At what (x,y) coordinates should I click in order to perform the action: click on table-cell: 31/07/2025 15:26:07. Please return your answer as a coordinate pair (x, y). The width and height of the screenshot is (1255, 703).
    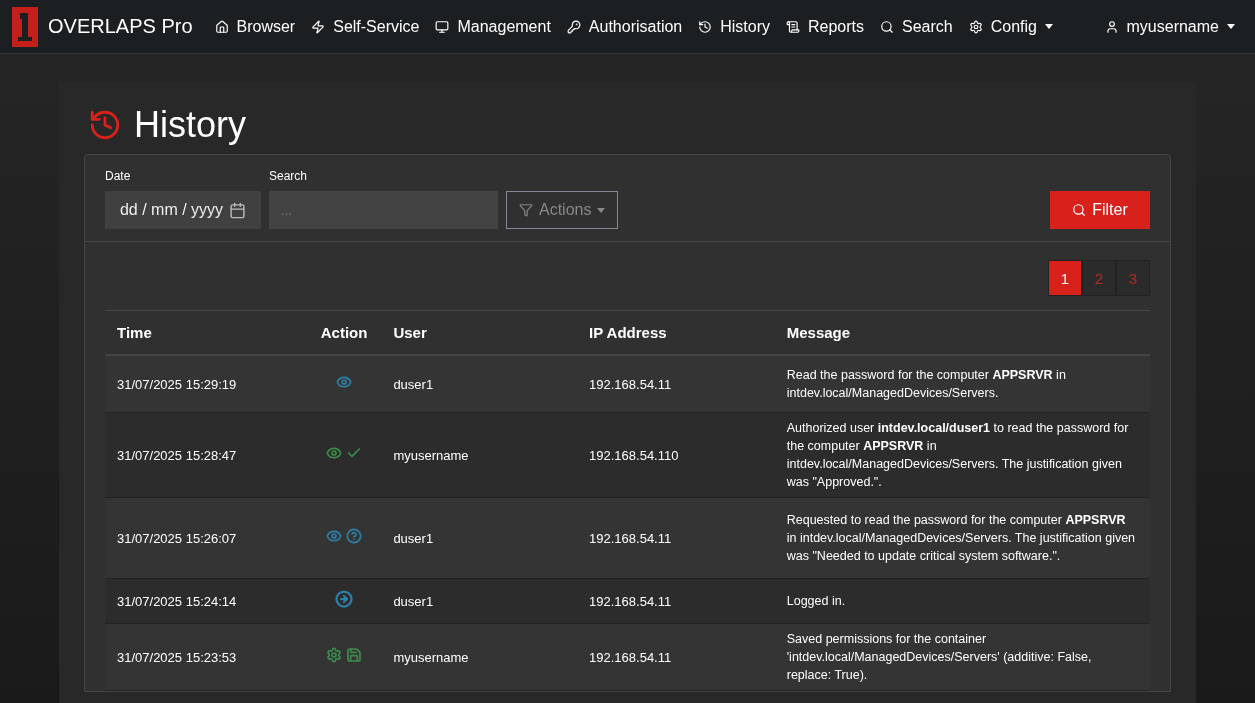
    Looking at the image, I should click on (206, 538).